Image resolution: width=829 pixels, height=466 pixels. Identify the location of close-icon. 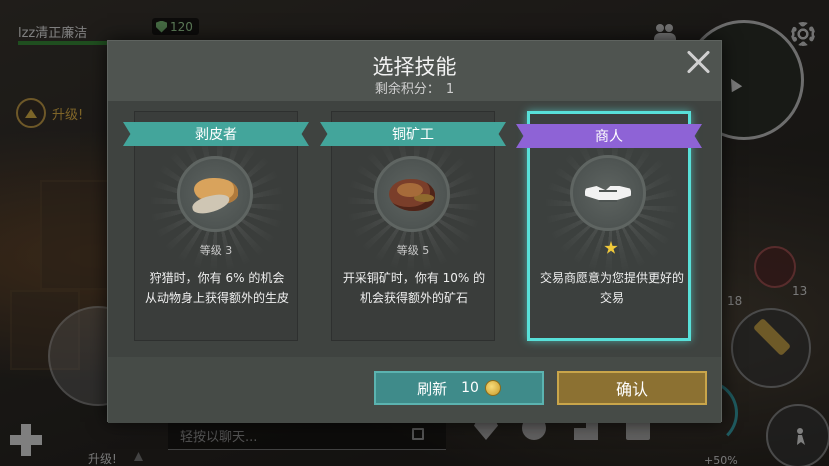
(698, 62).